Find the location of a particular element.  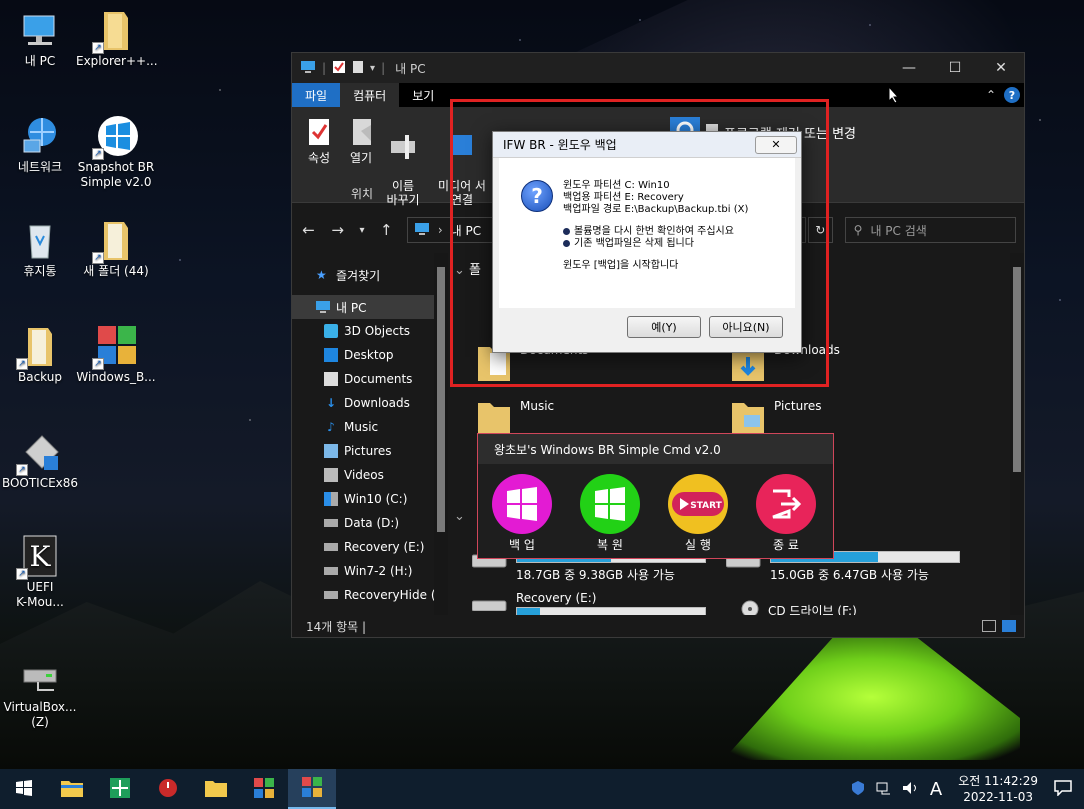

music-note-icon: ♪ is located at coordinates (331, 427).